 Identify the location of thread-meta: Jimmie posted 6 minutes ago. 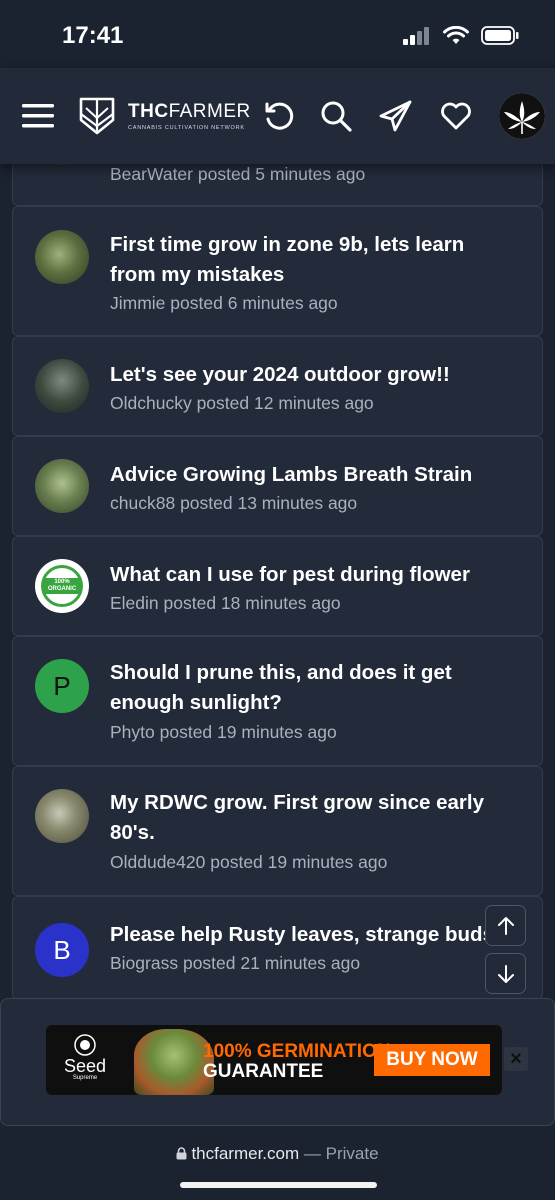
(224, 303).